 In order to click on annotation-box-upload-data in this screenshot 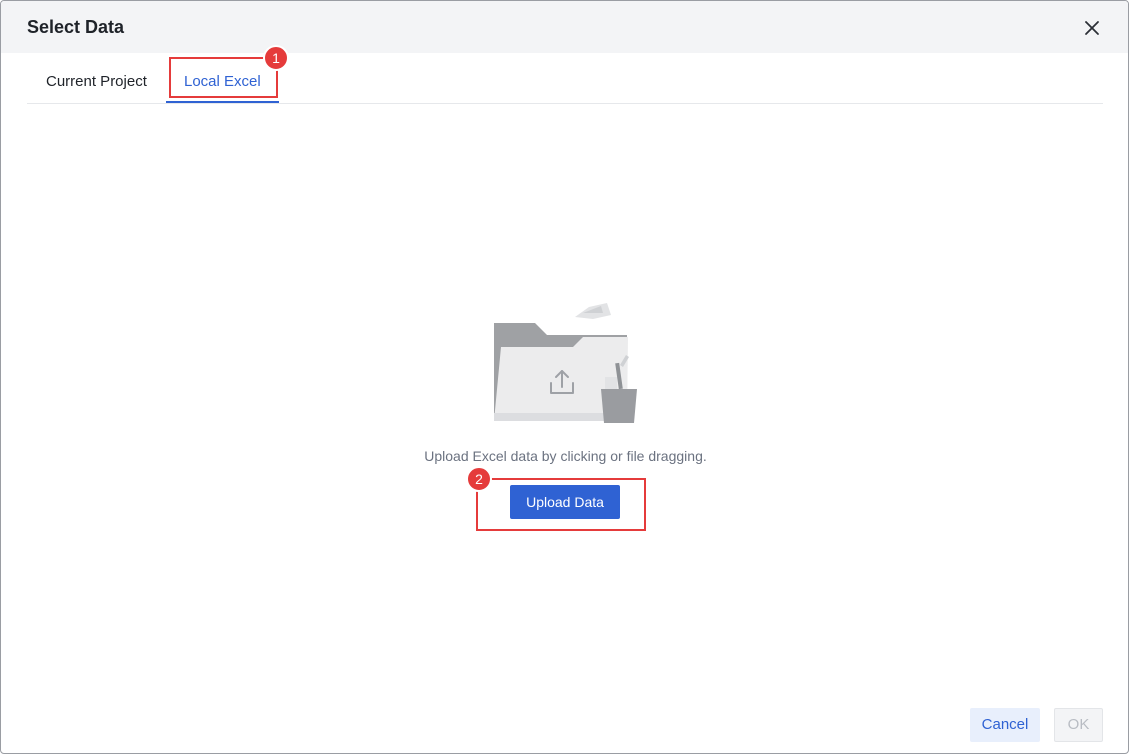, I will do `click(561, 504)`.